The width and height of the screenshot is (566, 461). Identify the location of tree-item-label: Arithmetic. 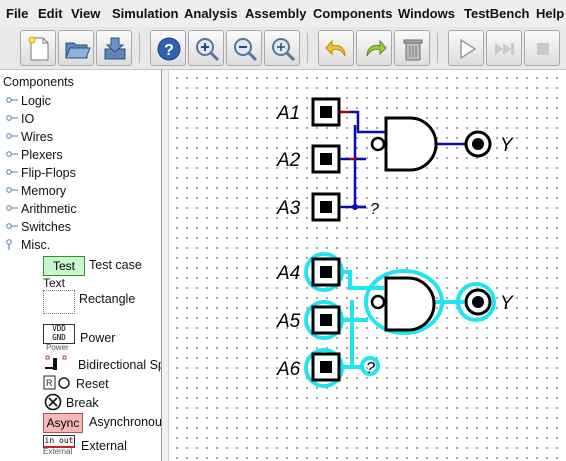
(49, 209).